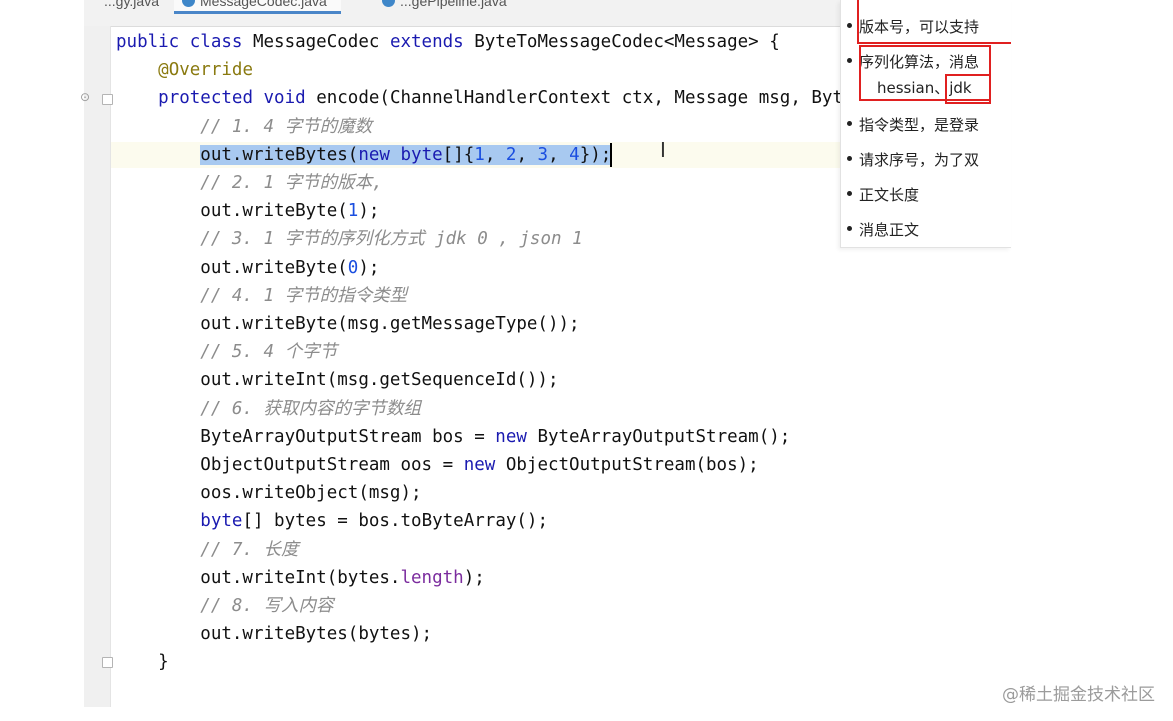 The width and height of the screenshot is (1173, 721). I want to click on ibeam-cursor-icon: I, so click(663, 150).